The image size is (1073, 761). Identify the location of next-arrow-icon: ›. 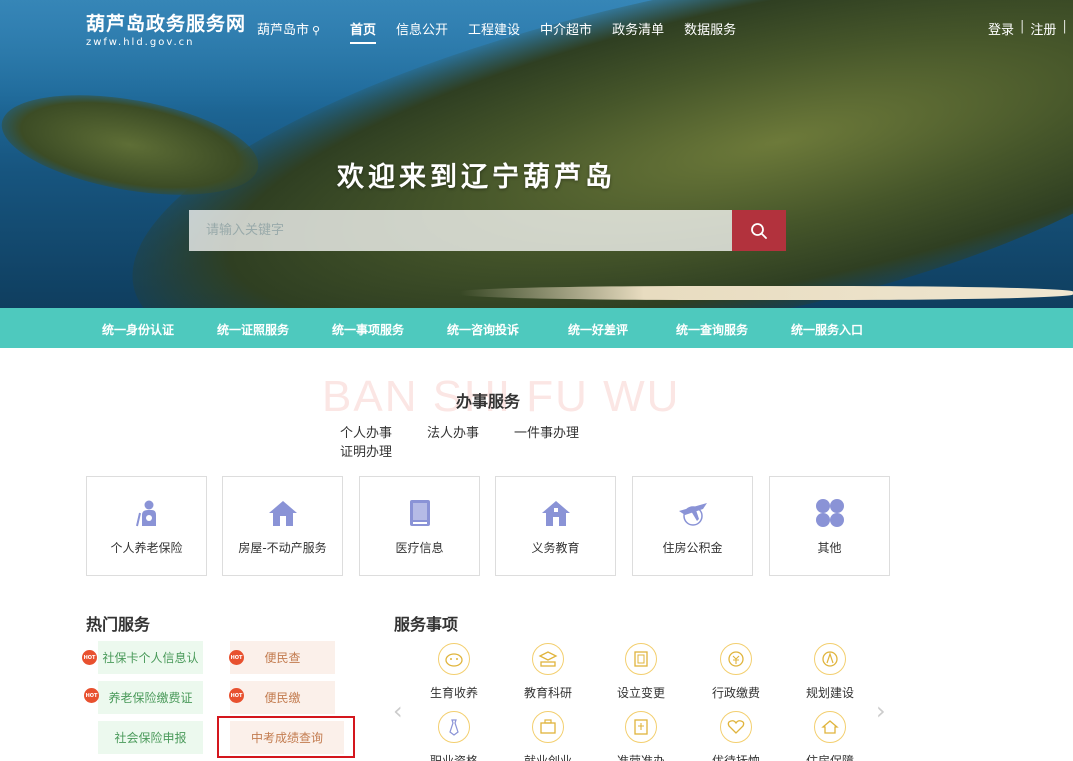
(881, 711).